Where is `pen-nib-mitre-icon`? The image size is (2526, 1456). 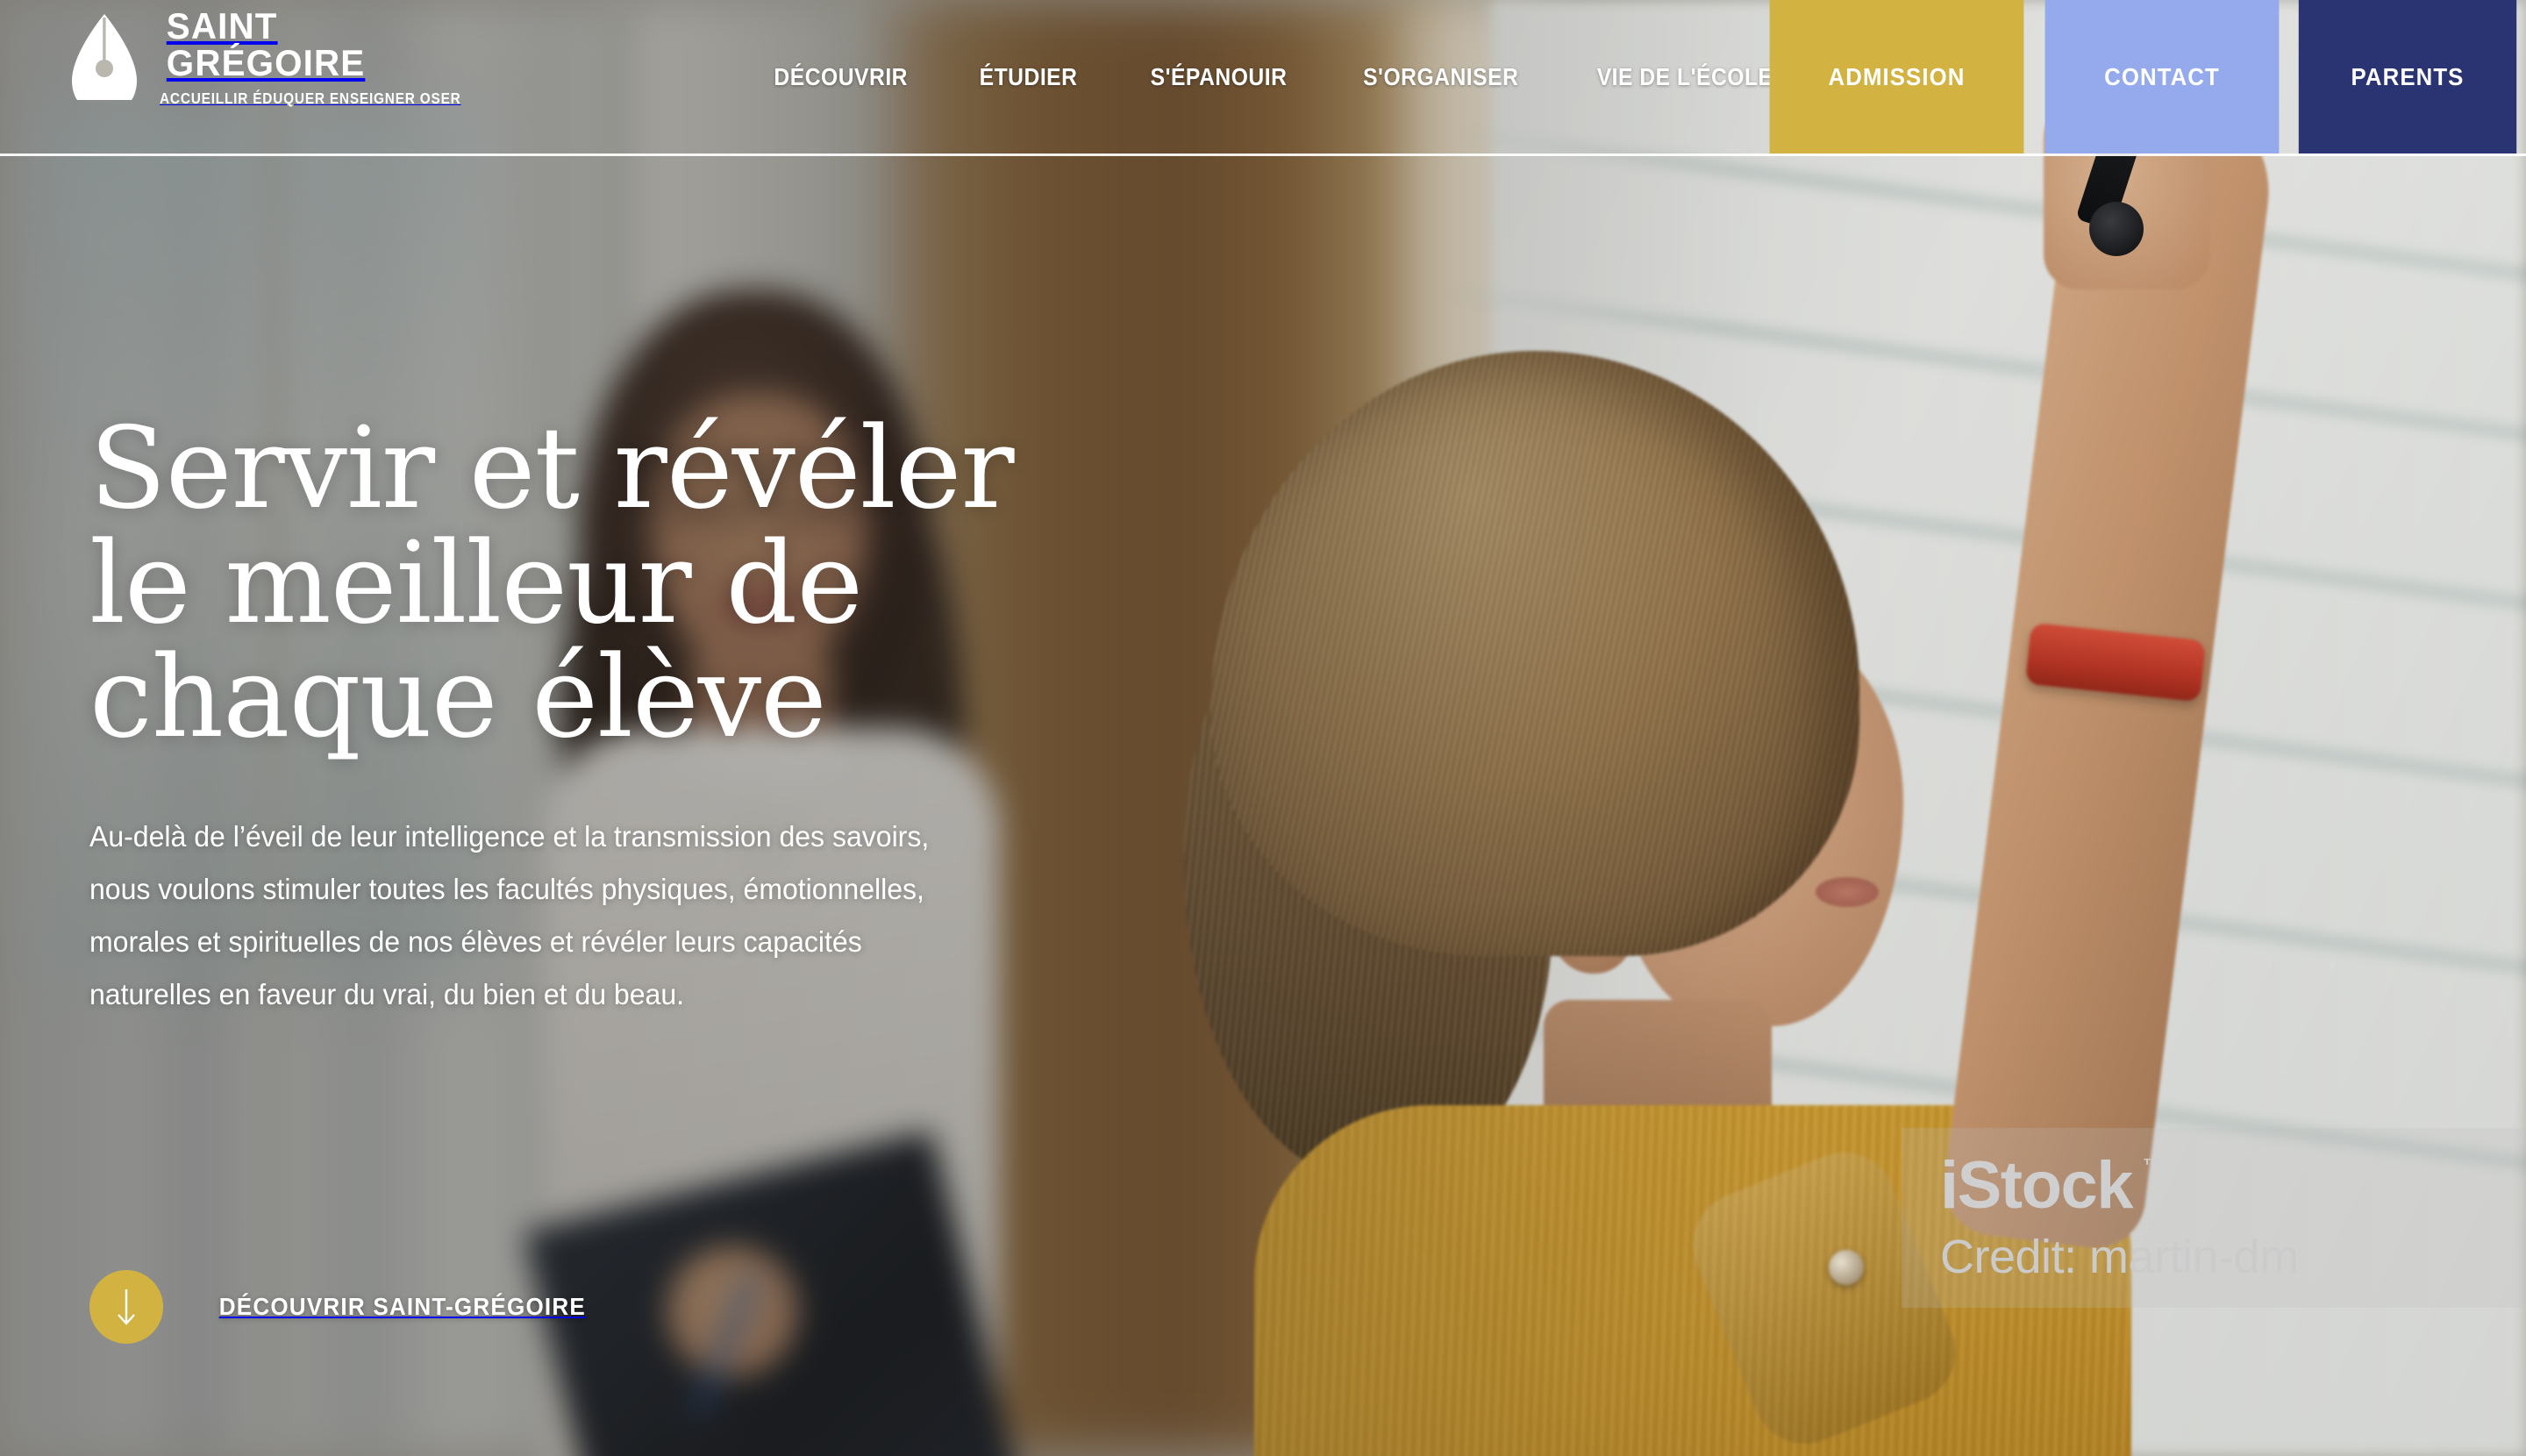
pen-nib-mitre-icon is located at coordinates (104, 57).